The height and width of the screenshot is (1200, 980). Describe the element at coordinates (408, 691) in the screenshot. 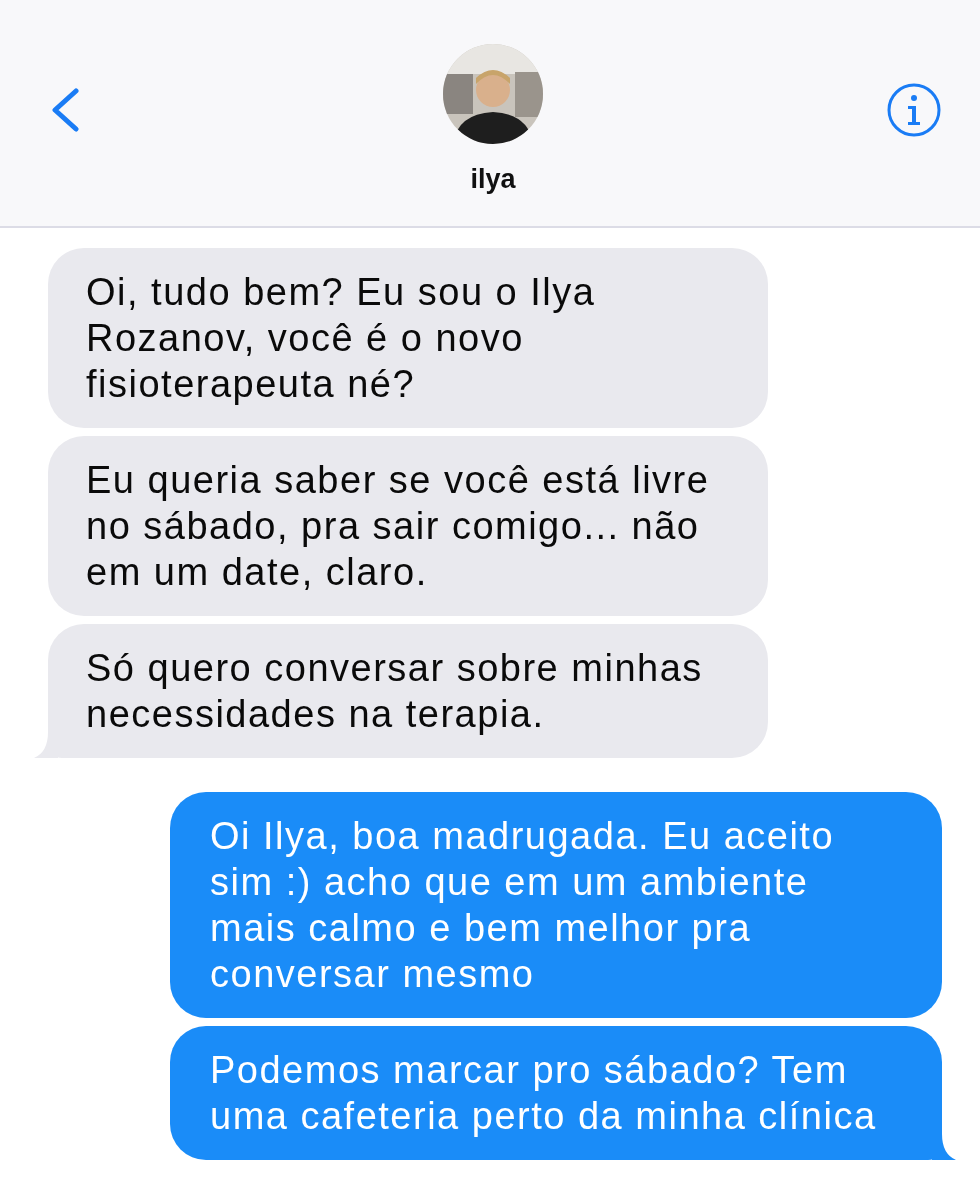

I see `message-bubble: Só quero conversar sobre minhas necessidades na terapia.` at that location.